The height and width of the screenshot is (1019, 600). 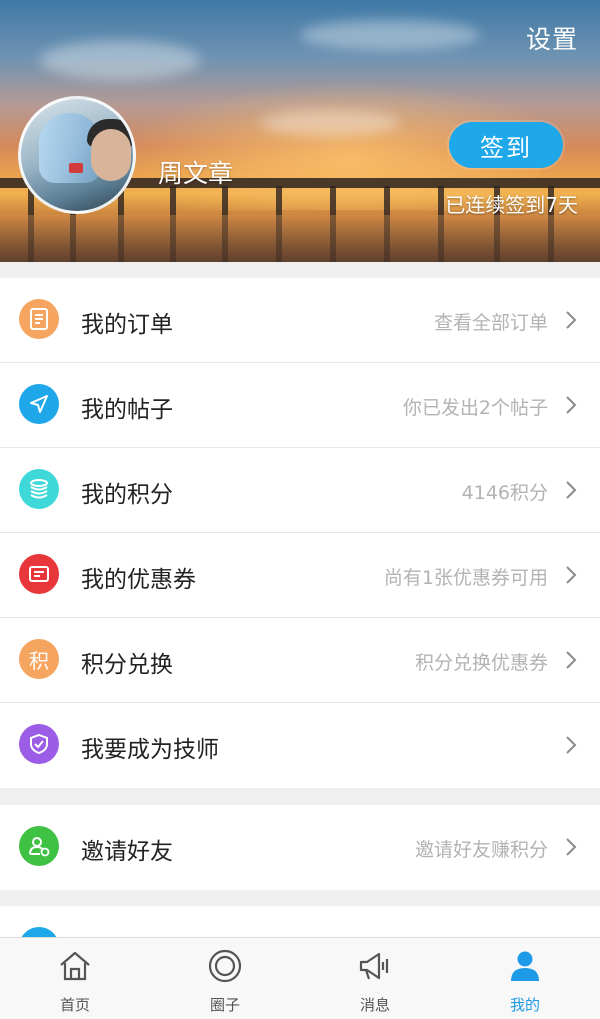 What do you see at coordinates (39, 574) in the screenshot?
I see `coupon-icon` at bounding box center [39, 574].